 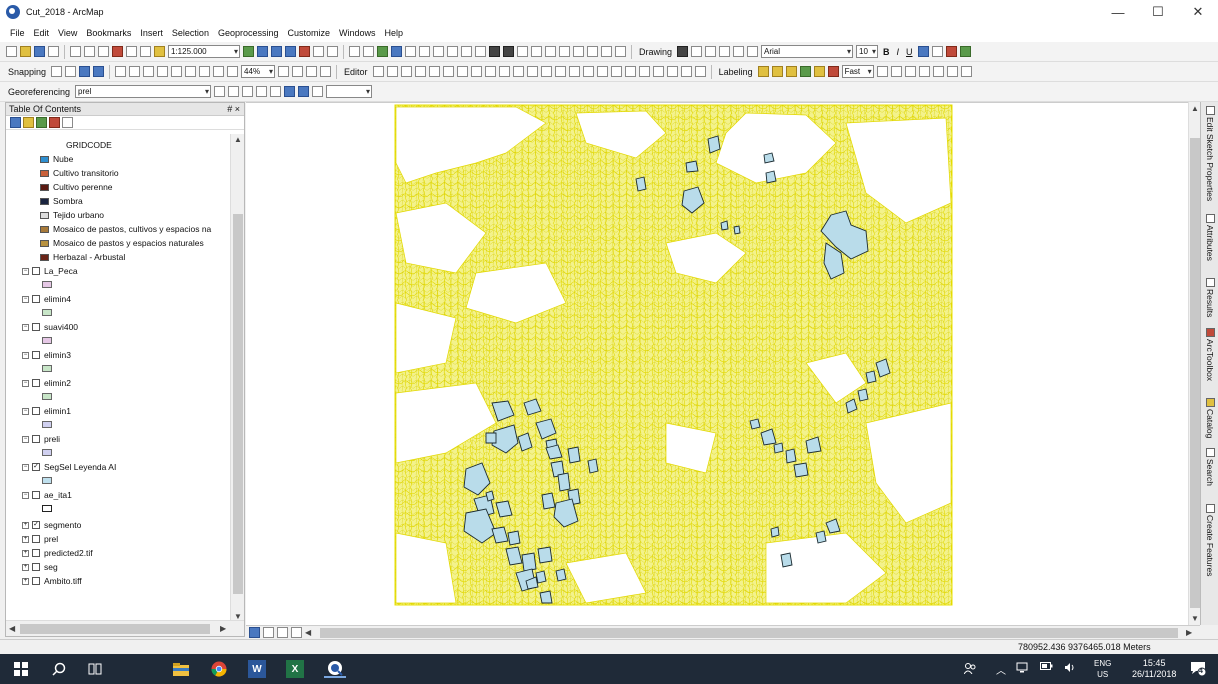 I want to click on refresh-icon, so click(x=282, y=632).